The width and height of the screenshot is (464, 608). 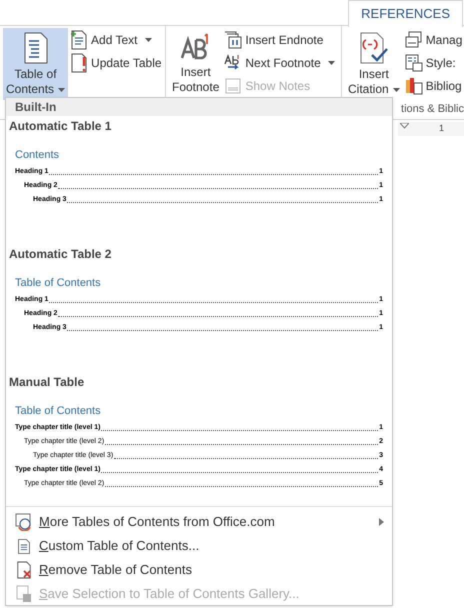 What do you see at coordinates (116, 40) in the screenshot?
I see `ribbon-button: Add Text` at bounding box center [116, 40].